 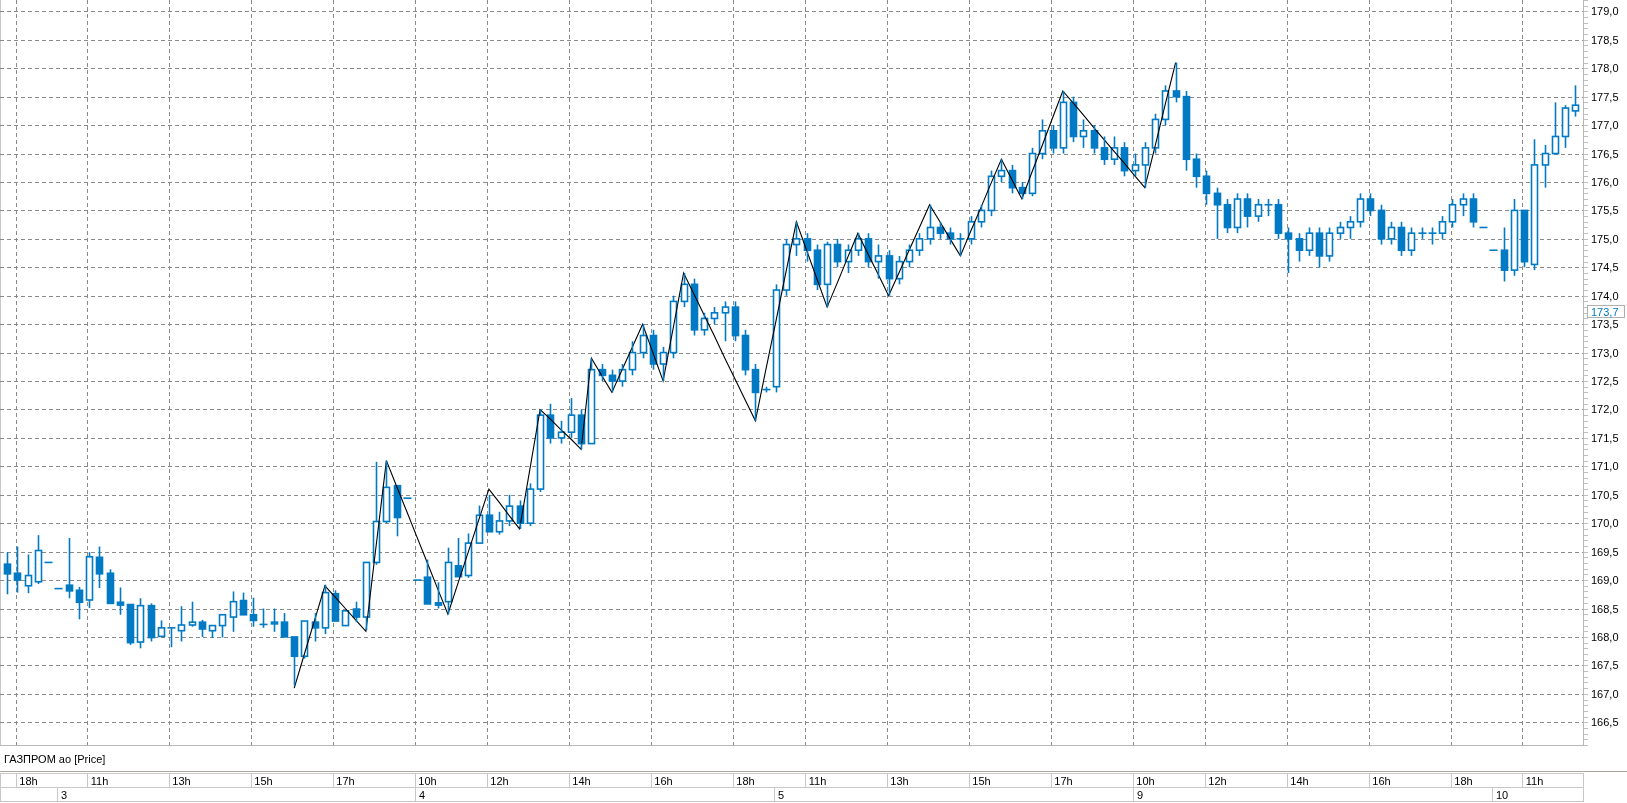 What do you see at coordinates (1605, 324) in the screenshot?
I see `axis-label: 173,5` at bounding box center [1605, 324].